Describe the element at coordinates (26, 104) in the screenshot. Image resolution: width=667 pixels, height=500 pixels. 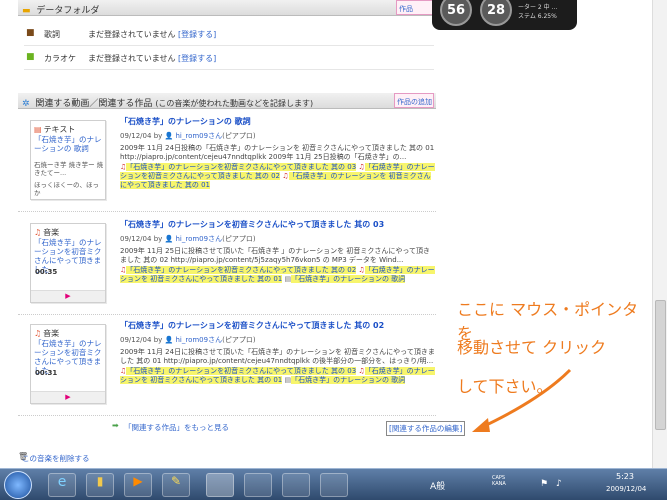
I see `related-icon: ✲` at that location.